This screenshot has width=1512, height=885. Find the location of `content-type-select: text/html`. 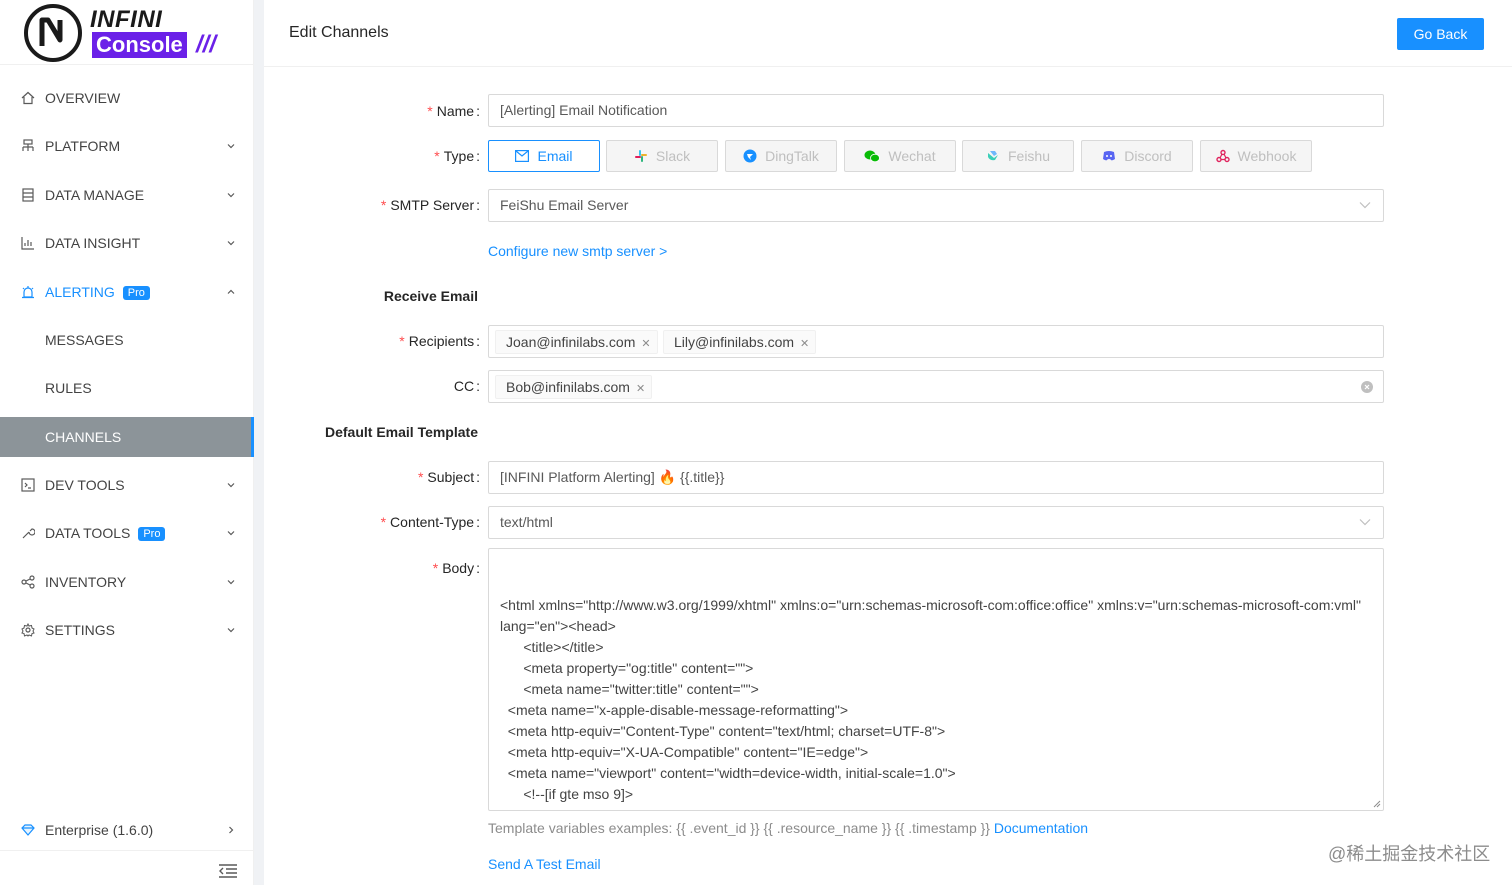

content-type-select: text/html is located at coordinates (936, 522).